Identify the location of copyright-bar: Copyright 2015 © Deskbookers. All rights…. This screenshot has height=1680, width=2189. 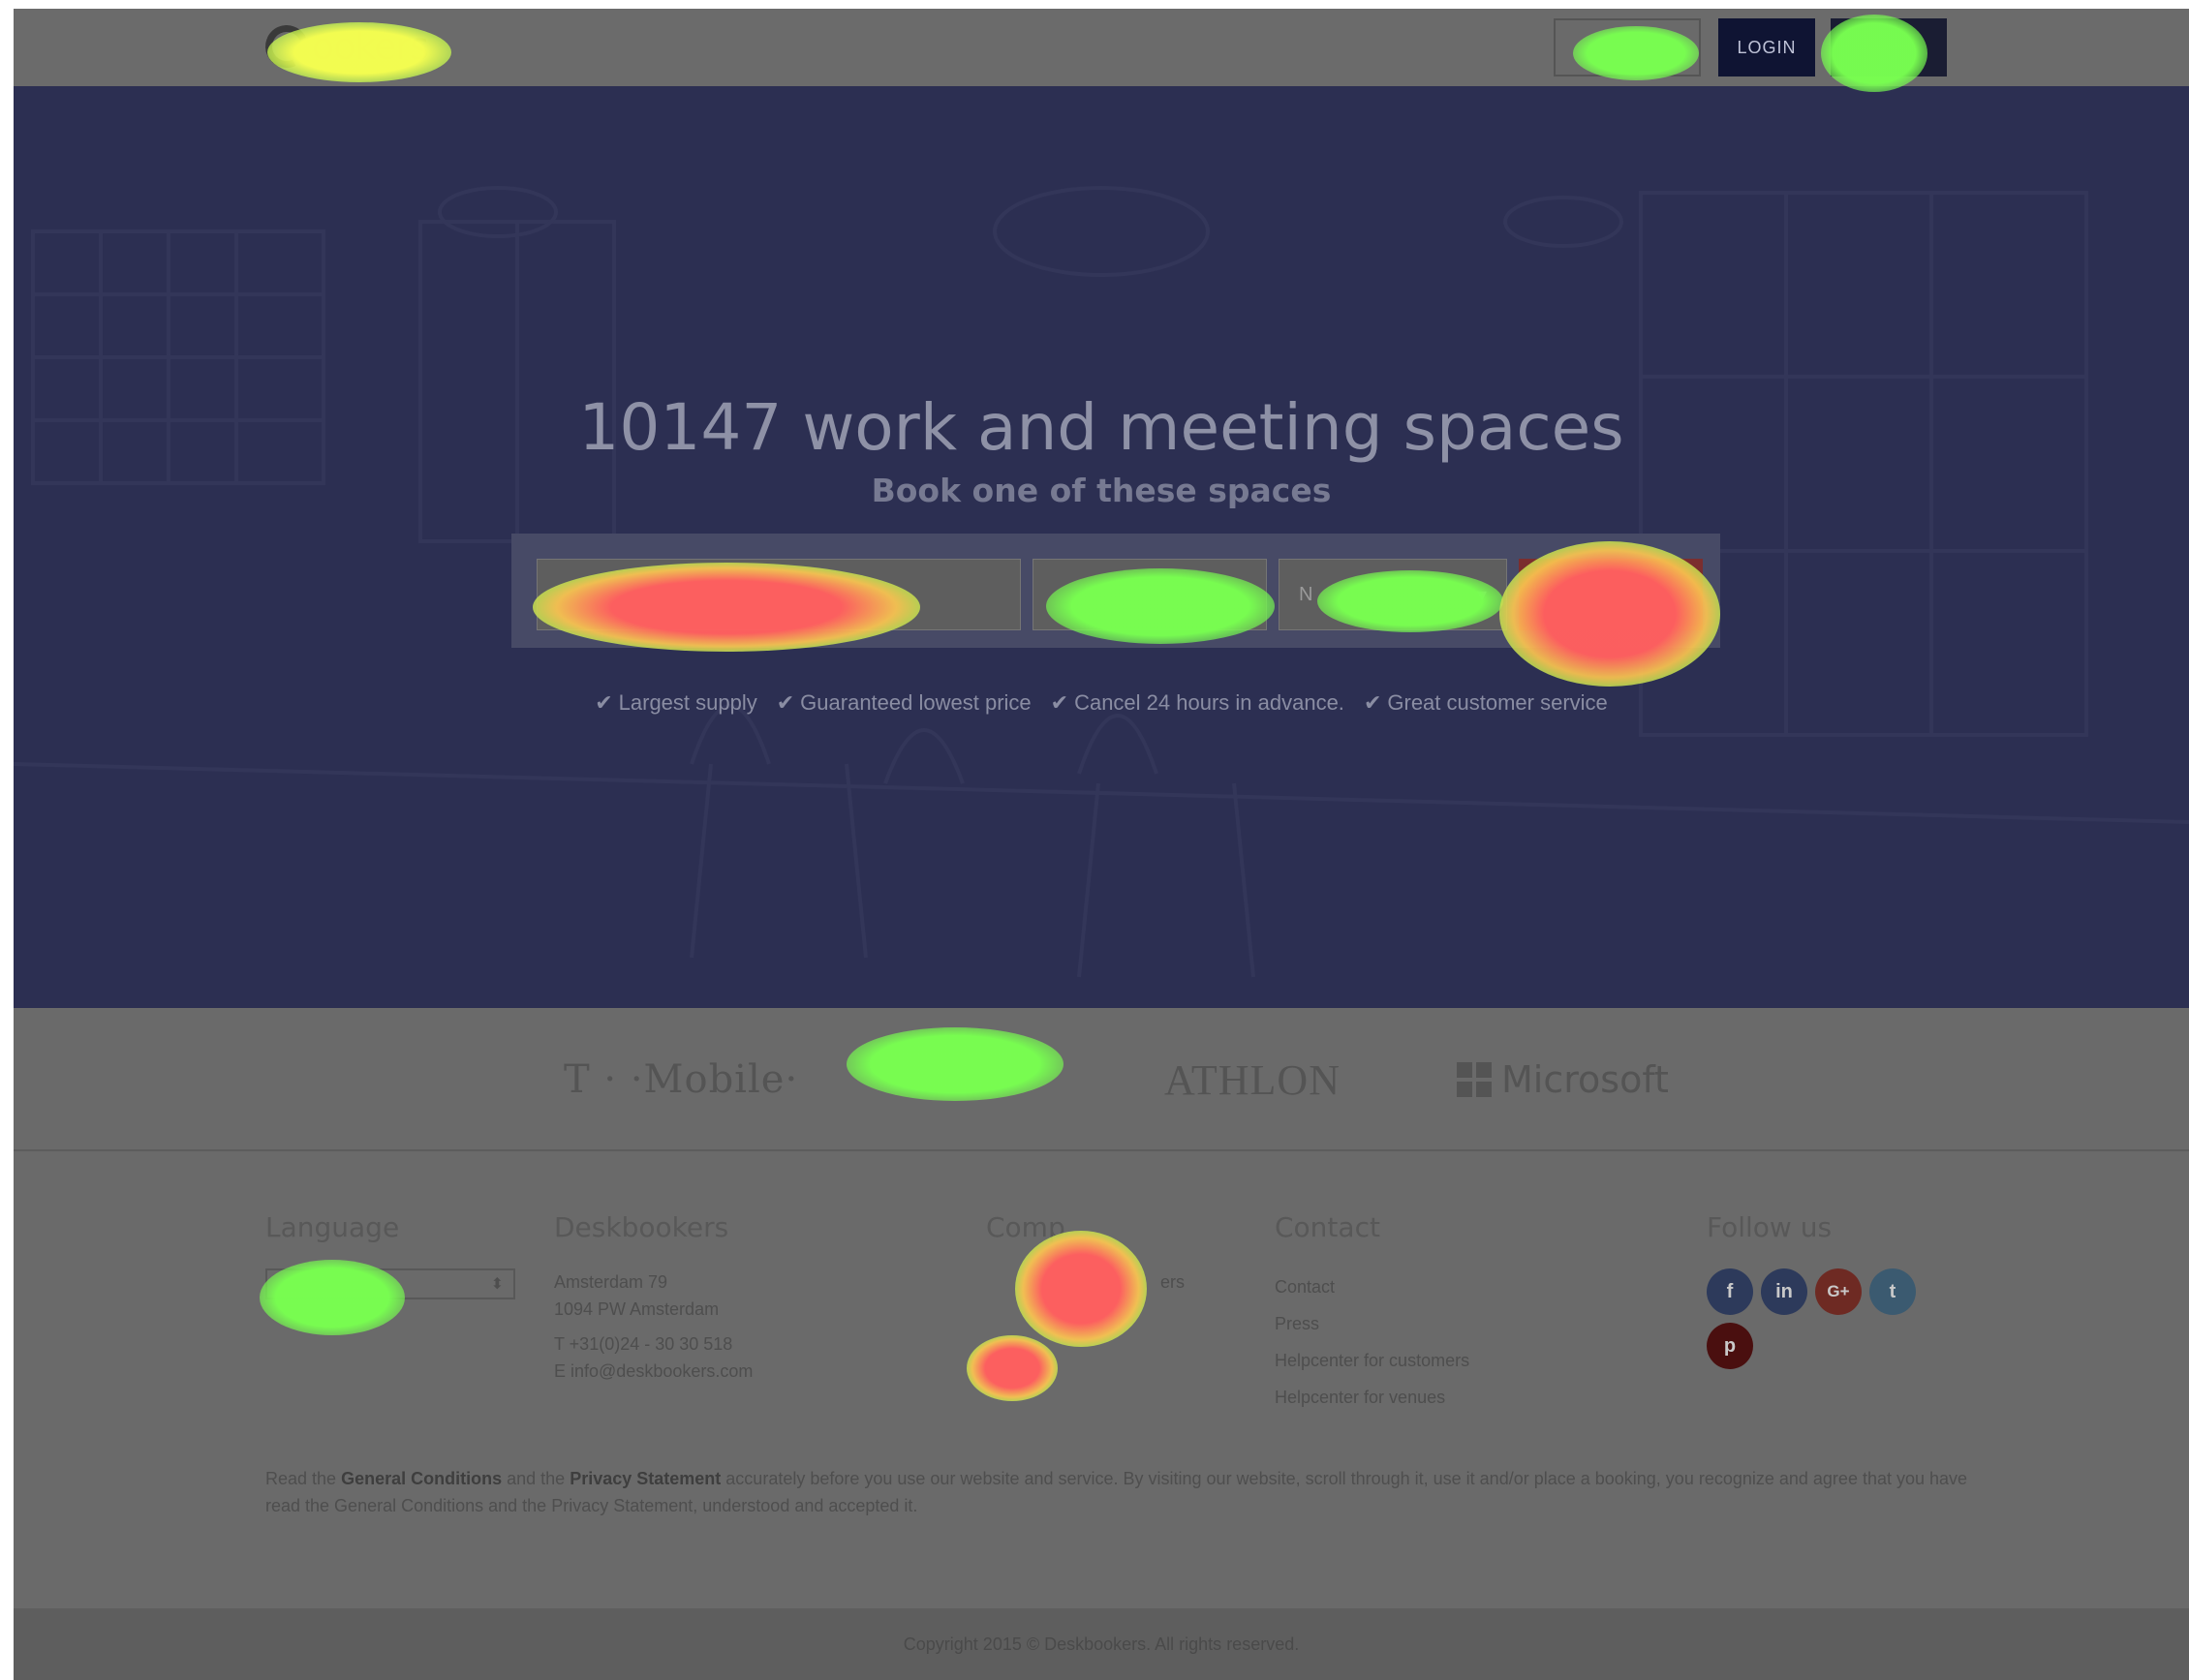
(1101, 1644).